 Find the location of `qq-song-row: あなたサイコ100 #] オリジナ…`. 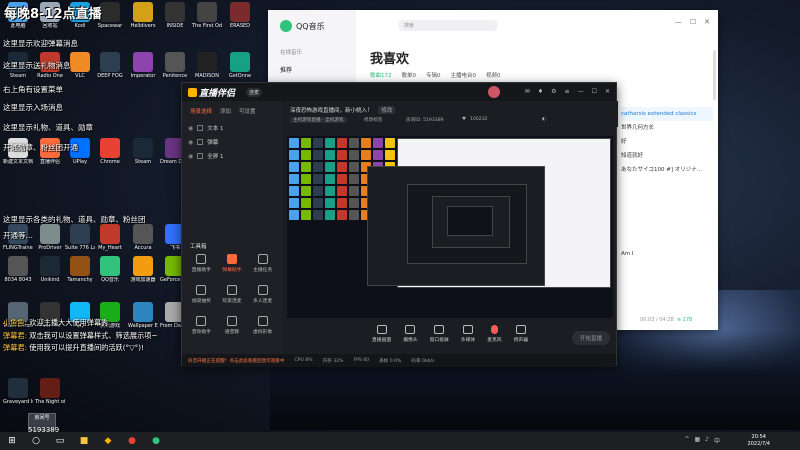

qq-song-row: あなたサイコ100 #] オリジナ… is located at coordinates (667, 170).